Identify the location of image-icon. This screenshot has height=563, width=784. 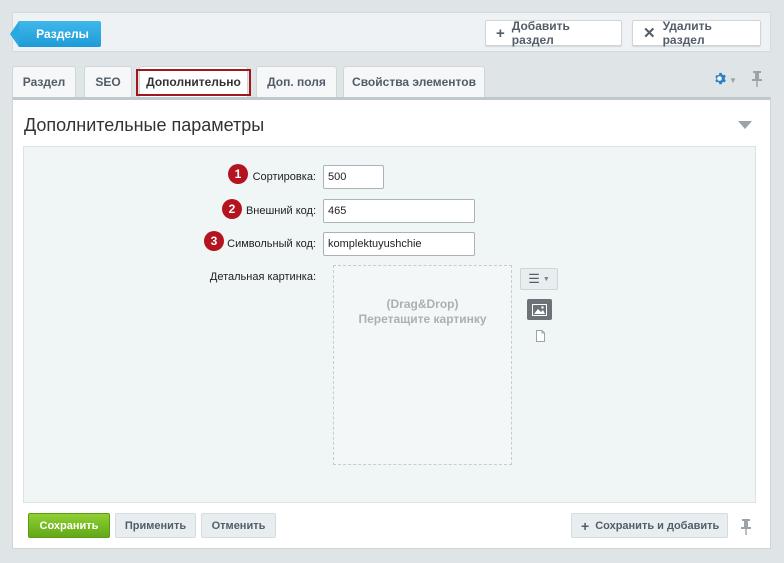
(539, 309).